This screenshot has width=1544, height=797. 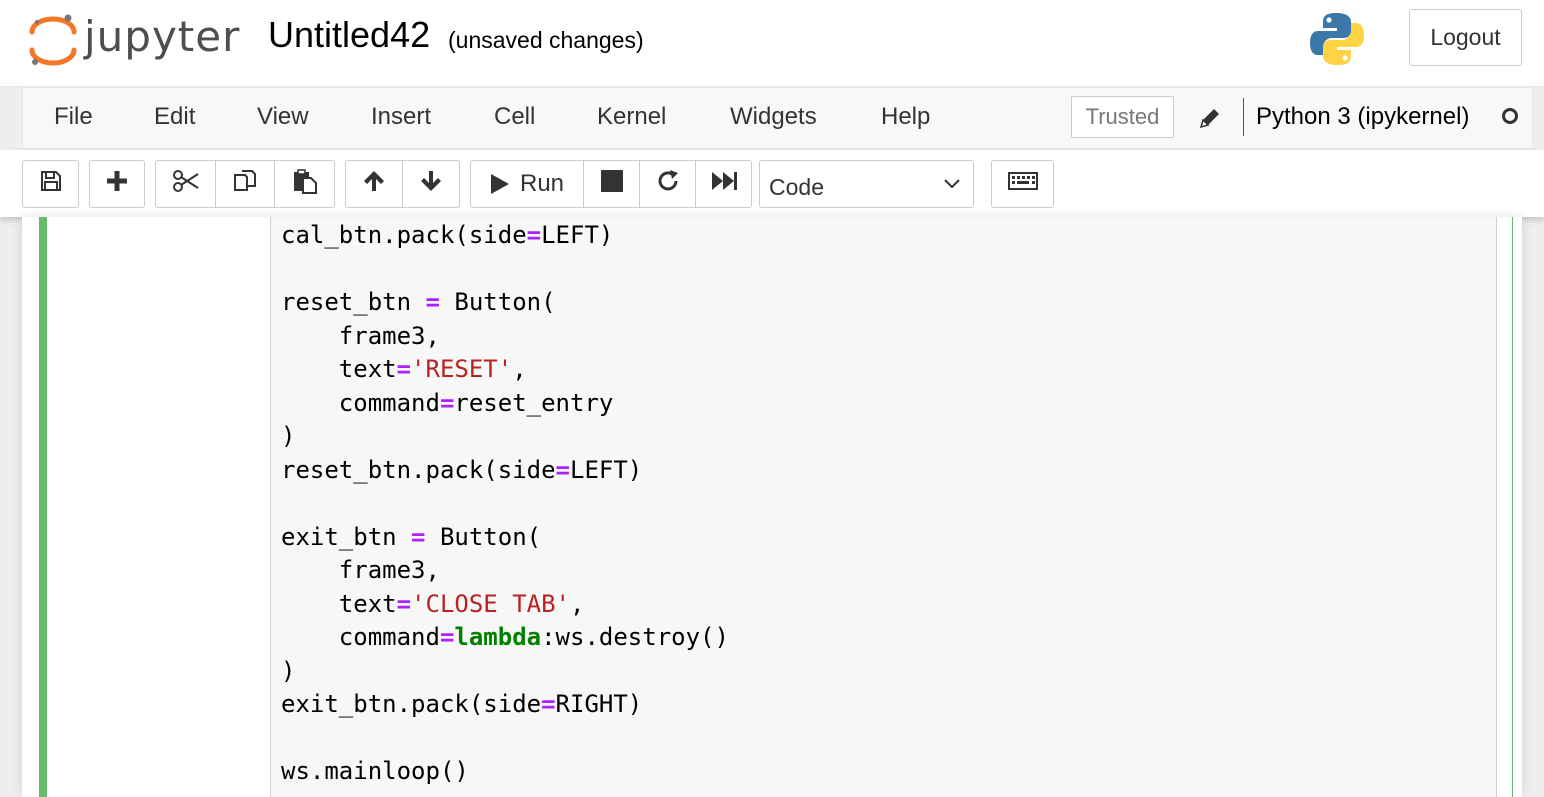 I want to click on code-line: cal_btn.pack(side=LEFT), so click(x=447, y=238).